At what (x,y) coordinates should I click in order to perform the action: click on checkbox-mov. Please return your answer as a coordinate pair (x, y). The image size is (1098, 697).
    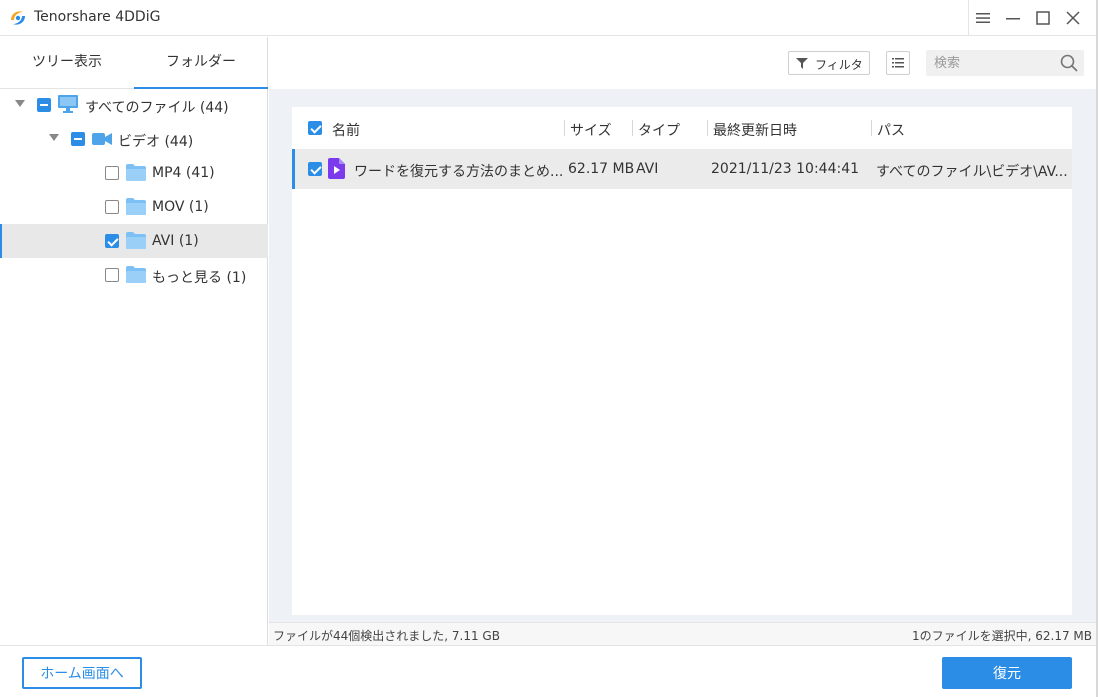
    Looking at the image, I should click on (112, 207).